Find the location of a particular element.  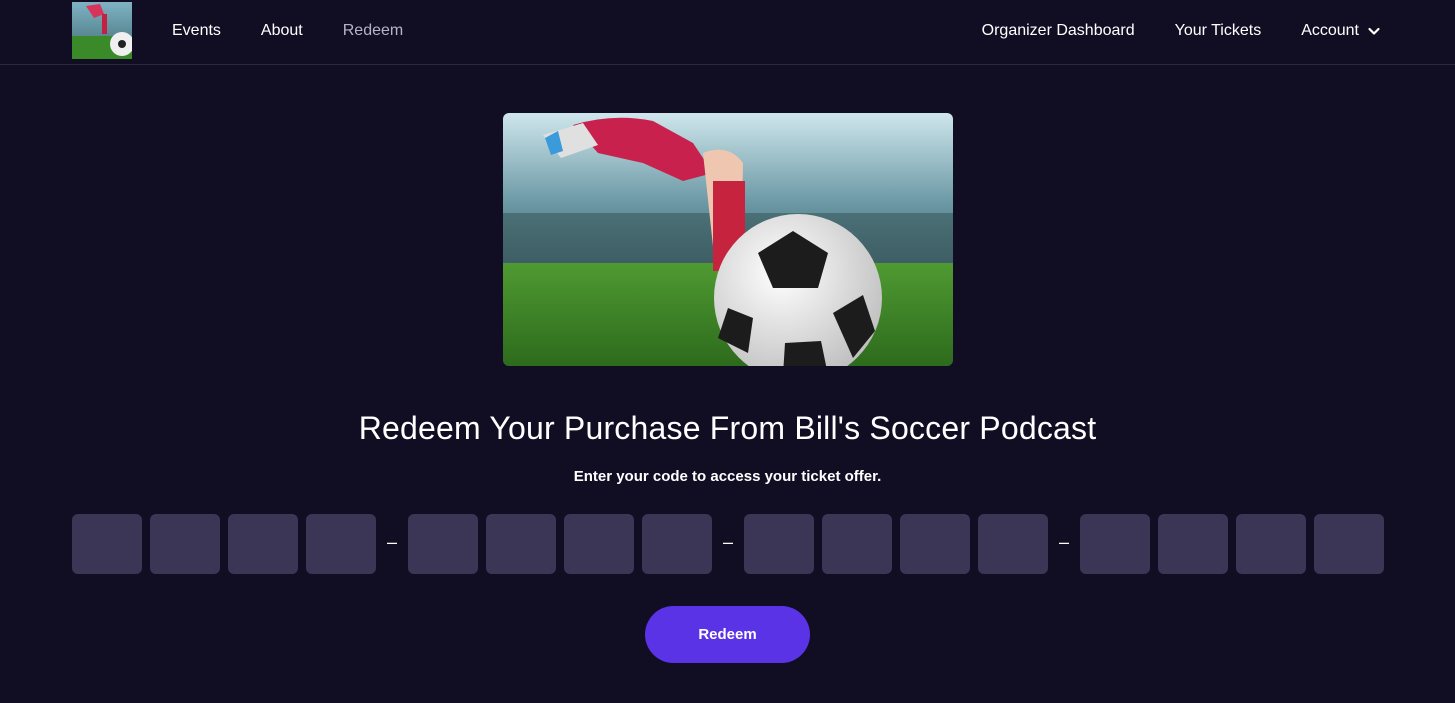

primary-nav: Events About Redeem is located at coordinates (307, 31).